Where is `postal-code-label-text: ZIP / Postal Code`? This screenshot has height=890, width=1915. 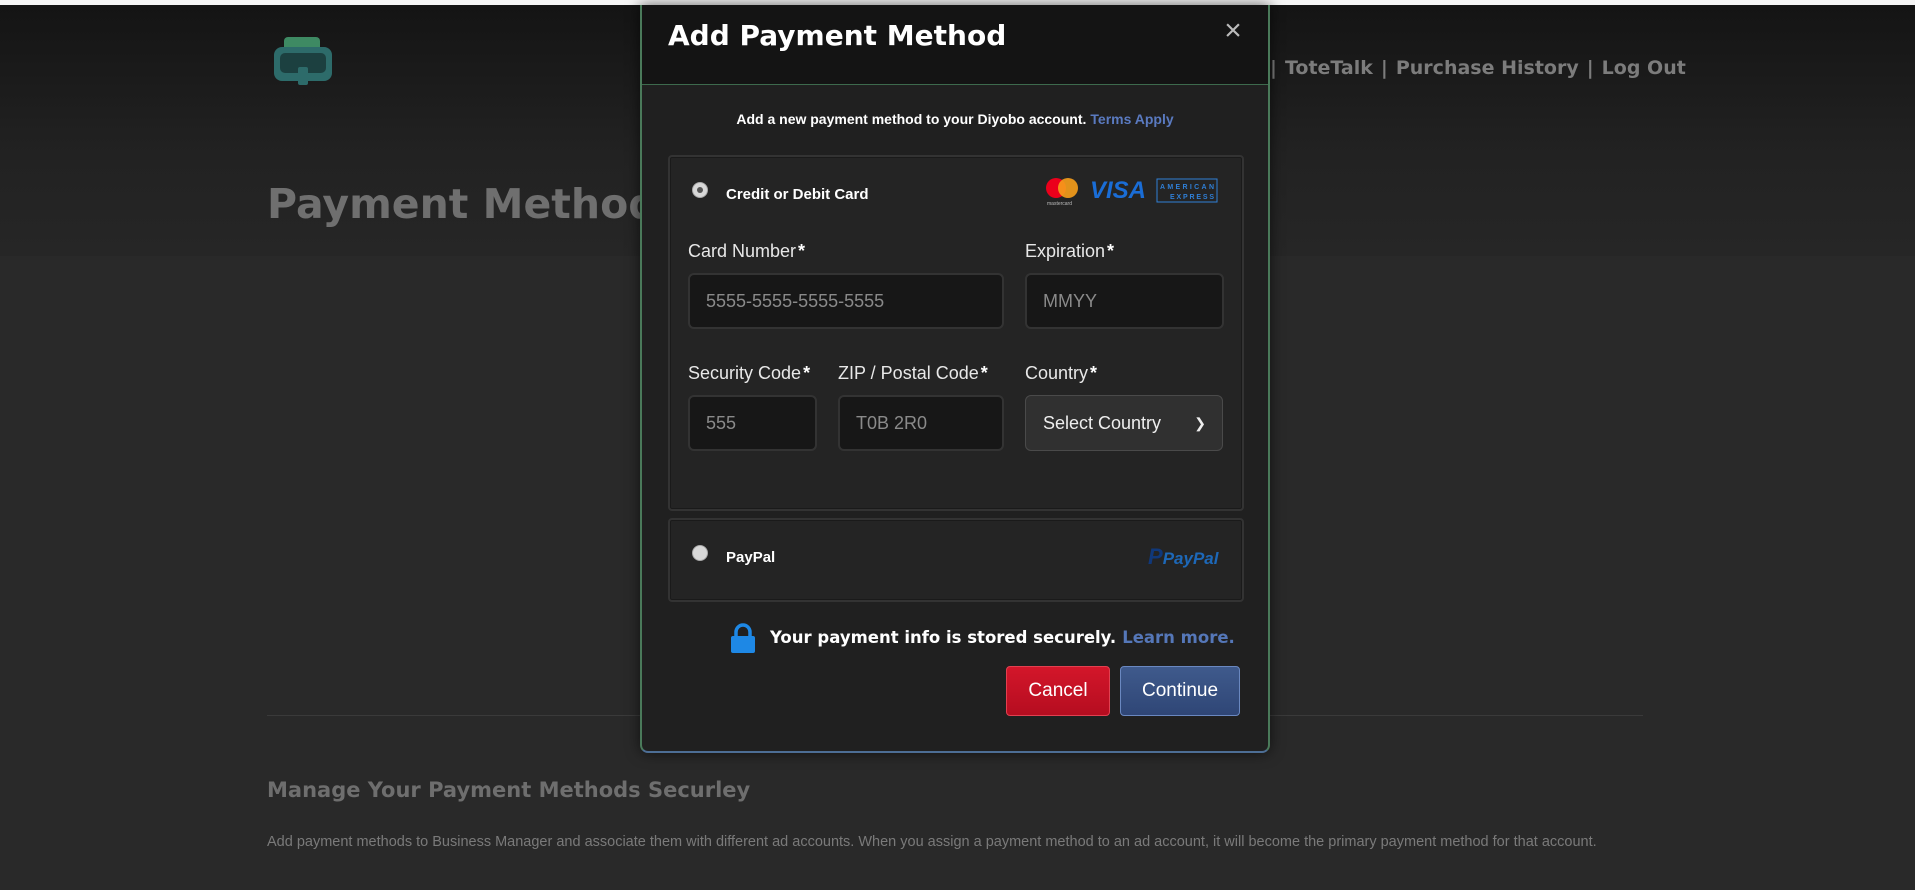 postal-code-label-text: ZIP / Postal Code is located at coordinates (908, 373).